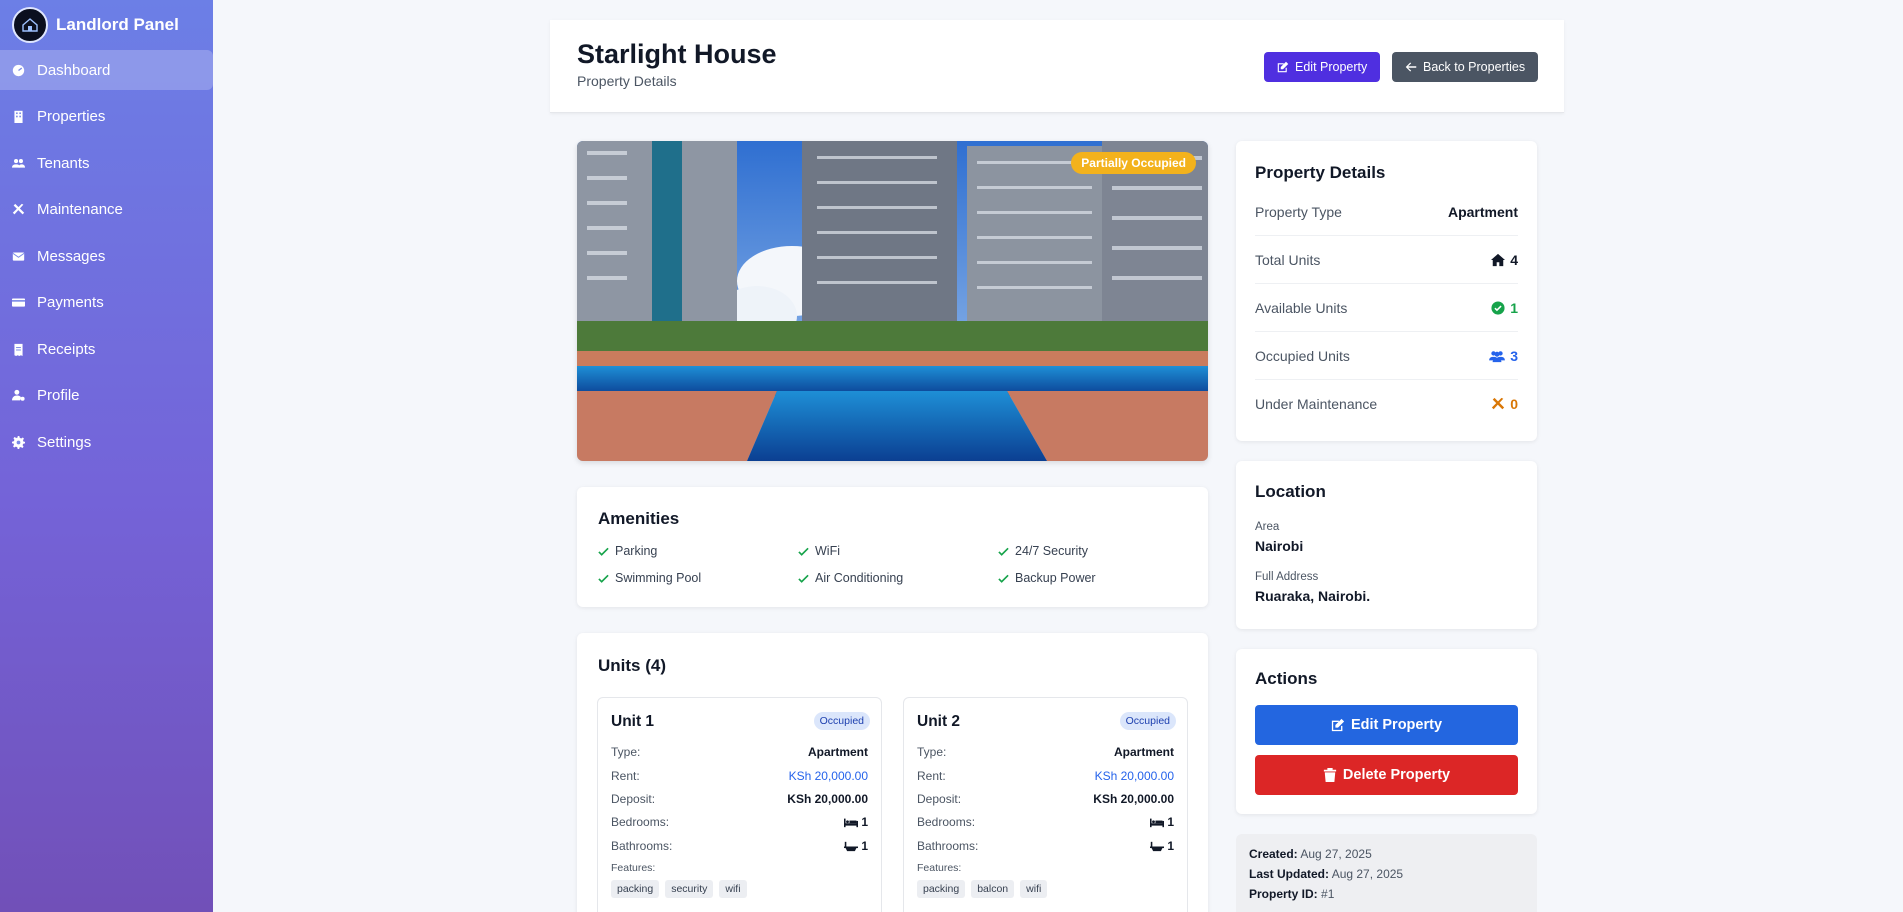 The image size is (1903, 912). Describe the element at coordinates (898, 551) in the screenshot. I see `amenity-item: WiFi` at that location.